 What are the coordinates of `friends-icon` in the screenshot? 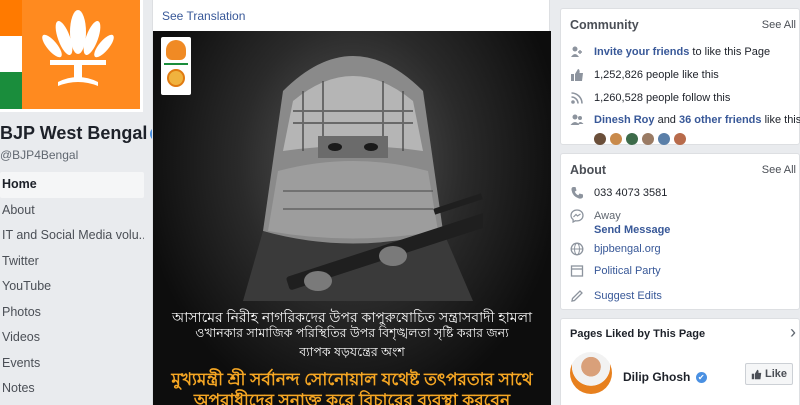 It's located at (577, 119).